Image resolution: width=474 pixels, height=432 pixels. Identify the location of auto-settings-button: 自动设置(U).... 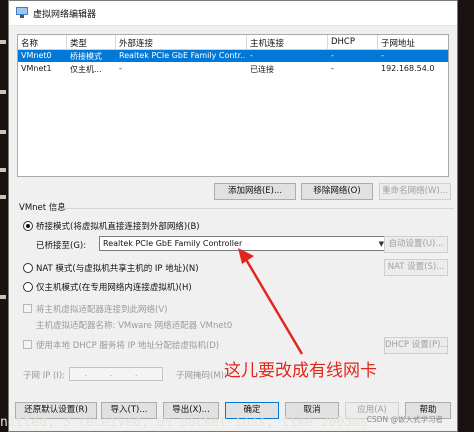
(416, 244).